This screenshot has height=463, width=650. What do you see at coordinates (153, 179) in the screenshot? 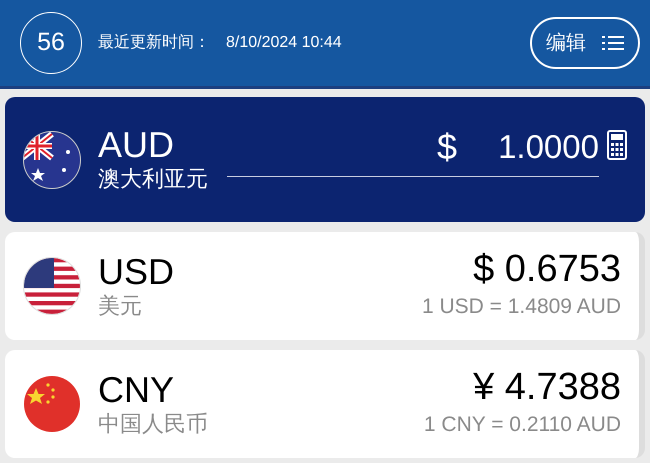
I see `currency-name: 澳大利亚元` at bounding box center [153, 179].